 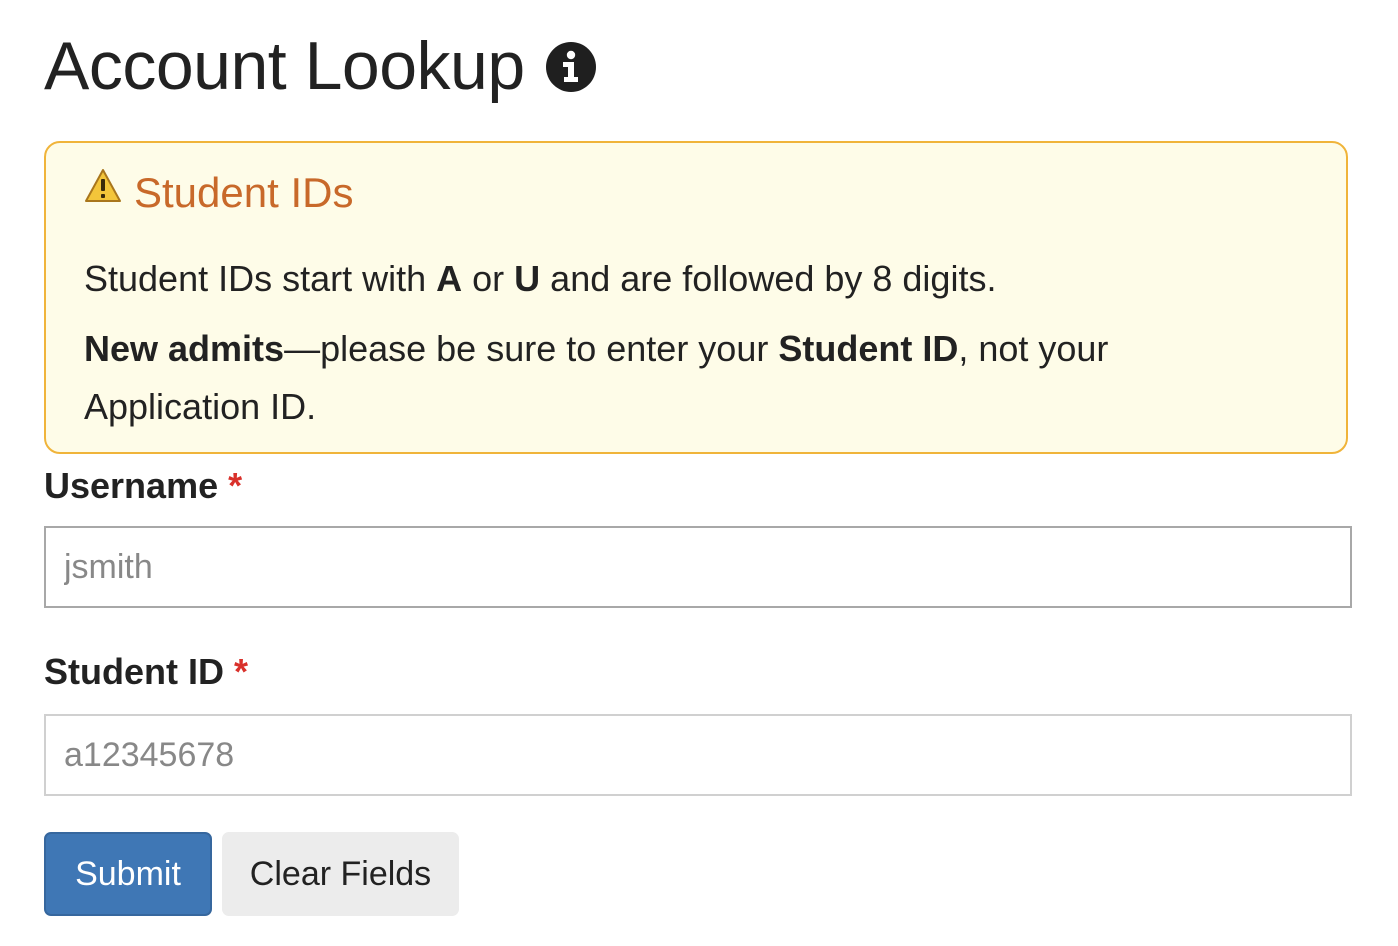 What do you see at coordinates (131, 485) in the screenshot?
I see `username-label-text: Username` at bounding box center [131, 485].